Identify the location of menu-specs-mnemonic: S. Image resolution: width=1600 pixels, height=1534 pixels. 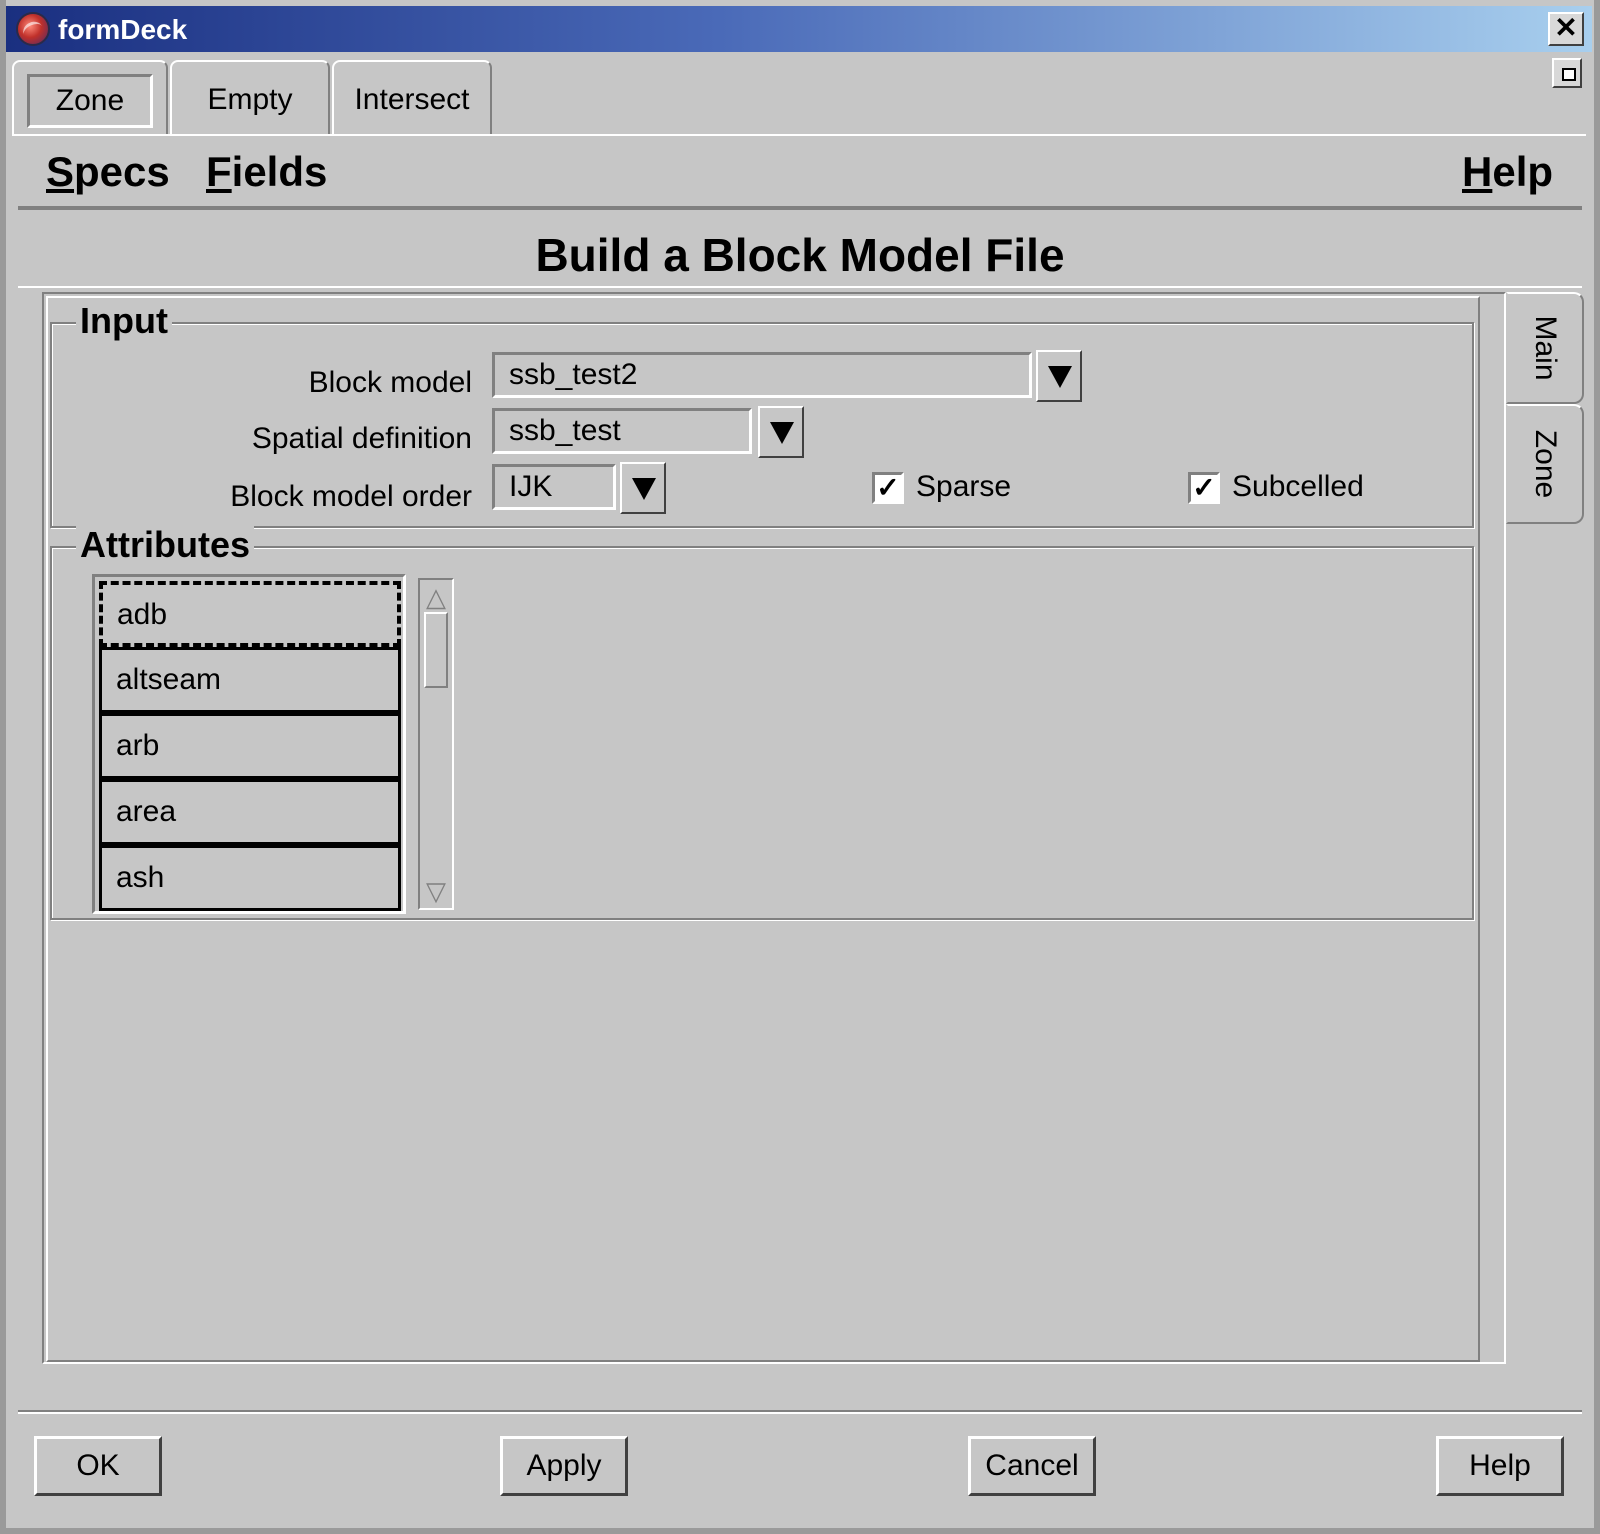
(60, 171).